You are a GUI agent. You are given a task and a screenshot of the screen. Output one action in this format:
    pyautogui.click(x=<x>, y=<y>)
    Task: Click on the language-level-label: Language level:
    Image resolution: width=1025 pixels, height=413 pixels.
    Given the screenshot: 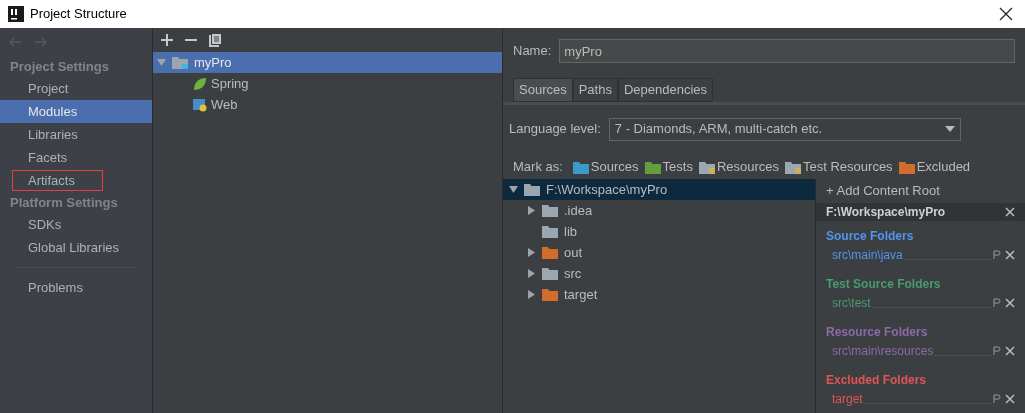 What is the action you would take?
    pyautogui.click(x=555, y=129)
    